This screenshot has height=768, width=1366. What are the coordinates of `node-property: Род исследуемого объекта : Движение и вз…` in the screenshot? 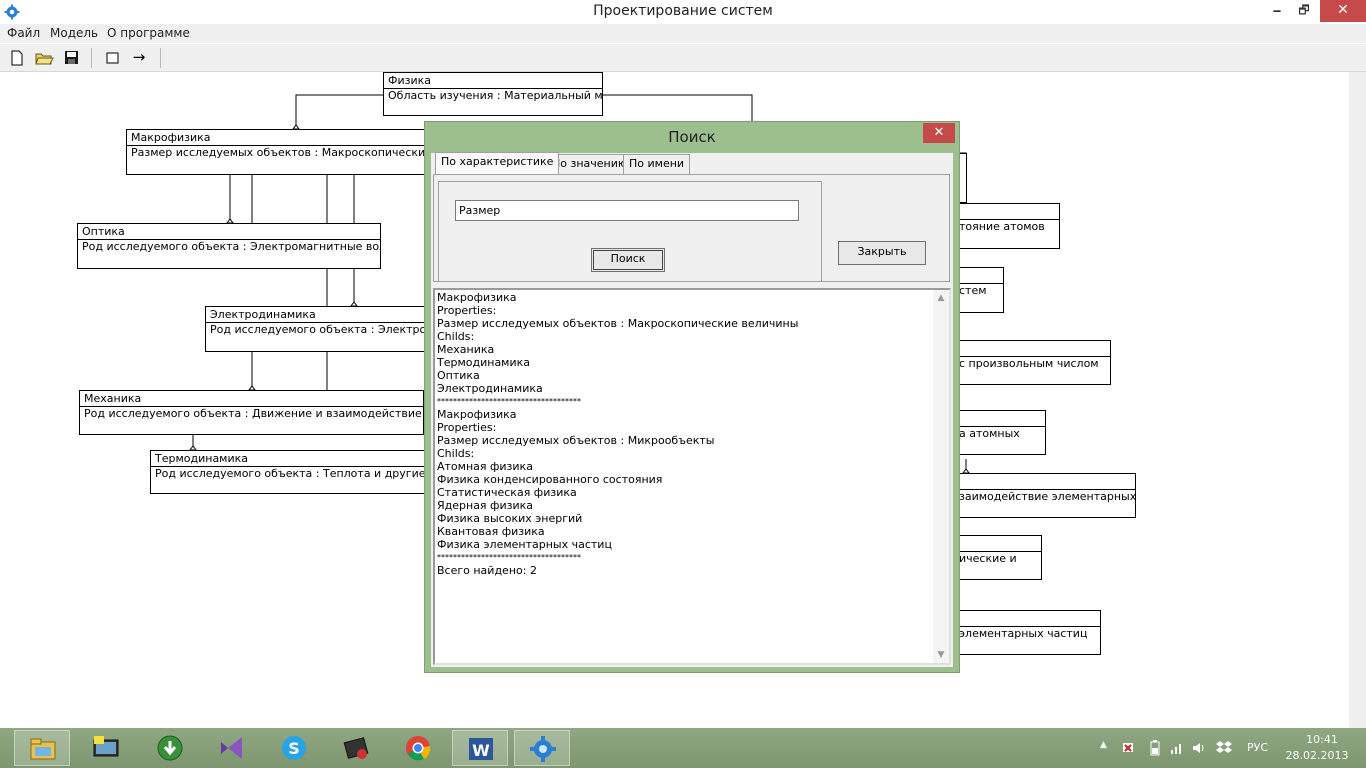 It's located at (254, 413).